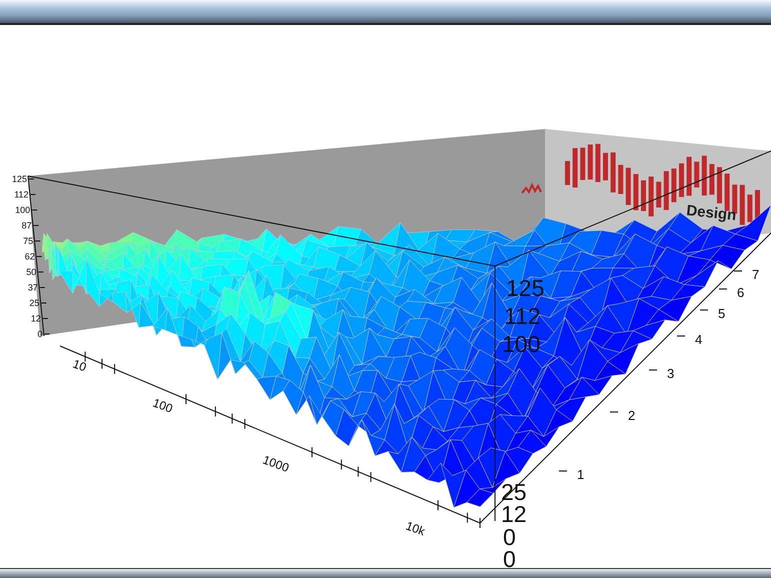 The height and width of the screenshot is (578, 771). I want to click on axis-tick-label: 12, so click(35, 318).